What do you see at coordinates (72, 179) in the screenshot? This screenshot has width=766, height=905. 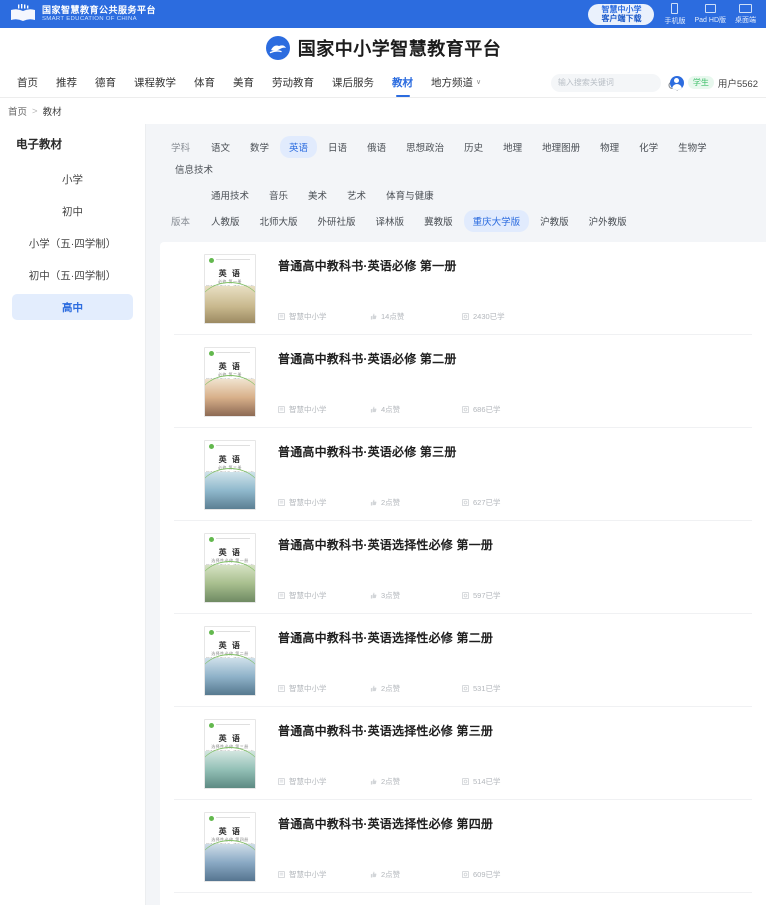 I see `sidebar-item-primary: 小学` at bounding box center [72, 179].